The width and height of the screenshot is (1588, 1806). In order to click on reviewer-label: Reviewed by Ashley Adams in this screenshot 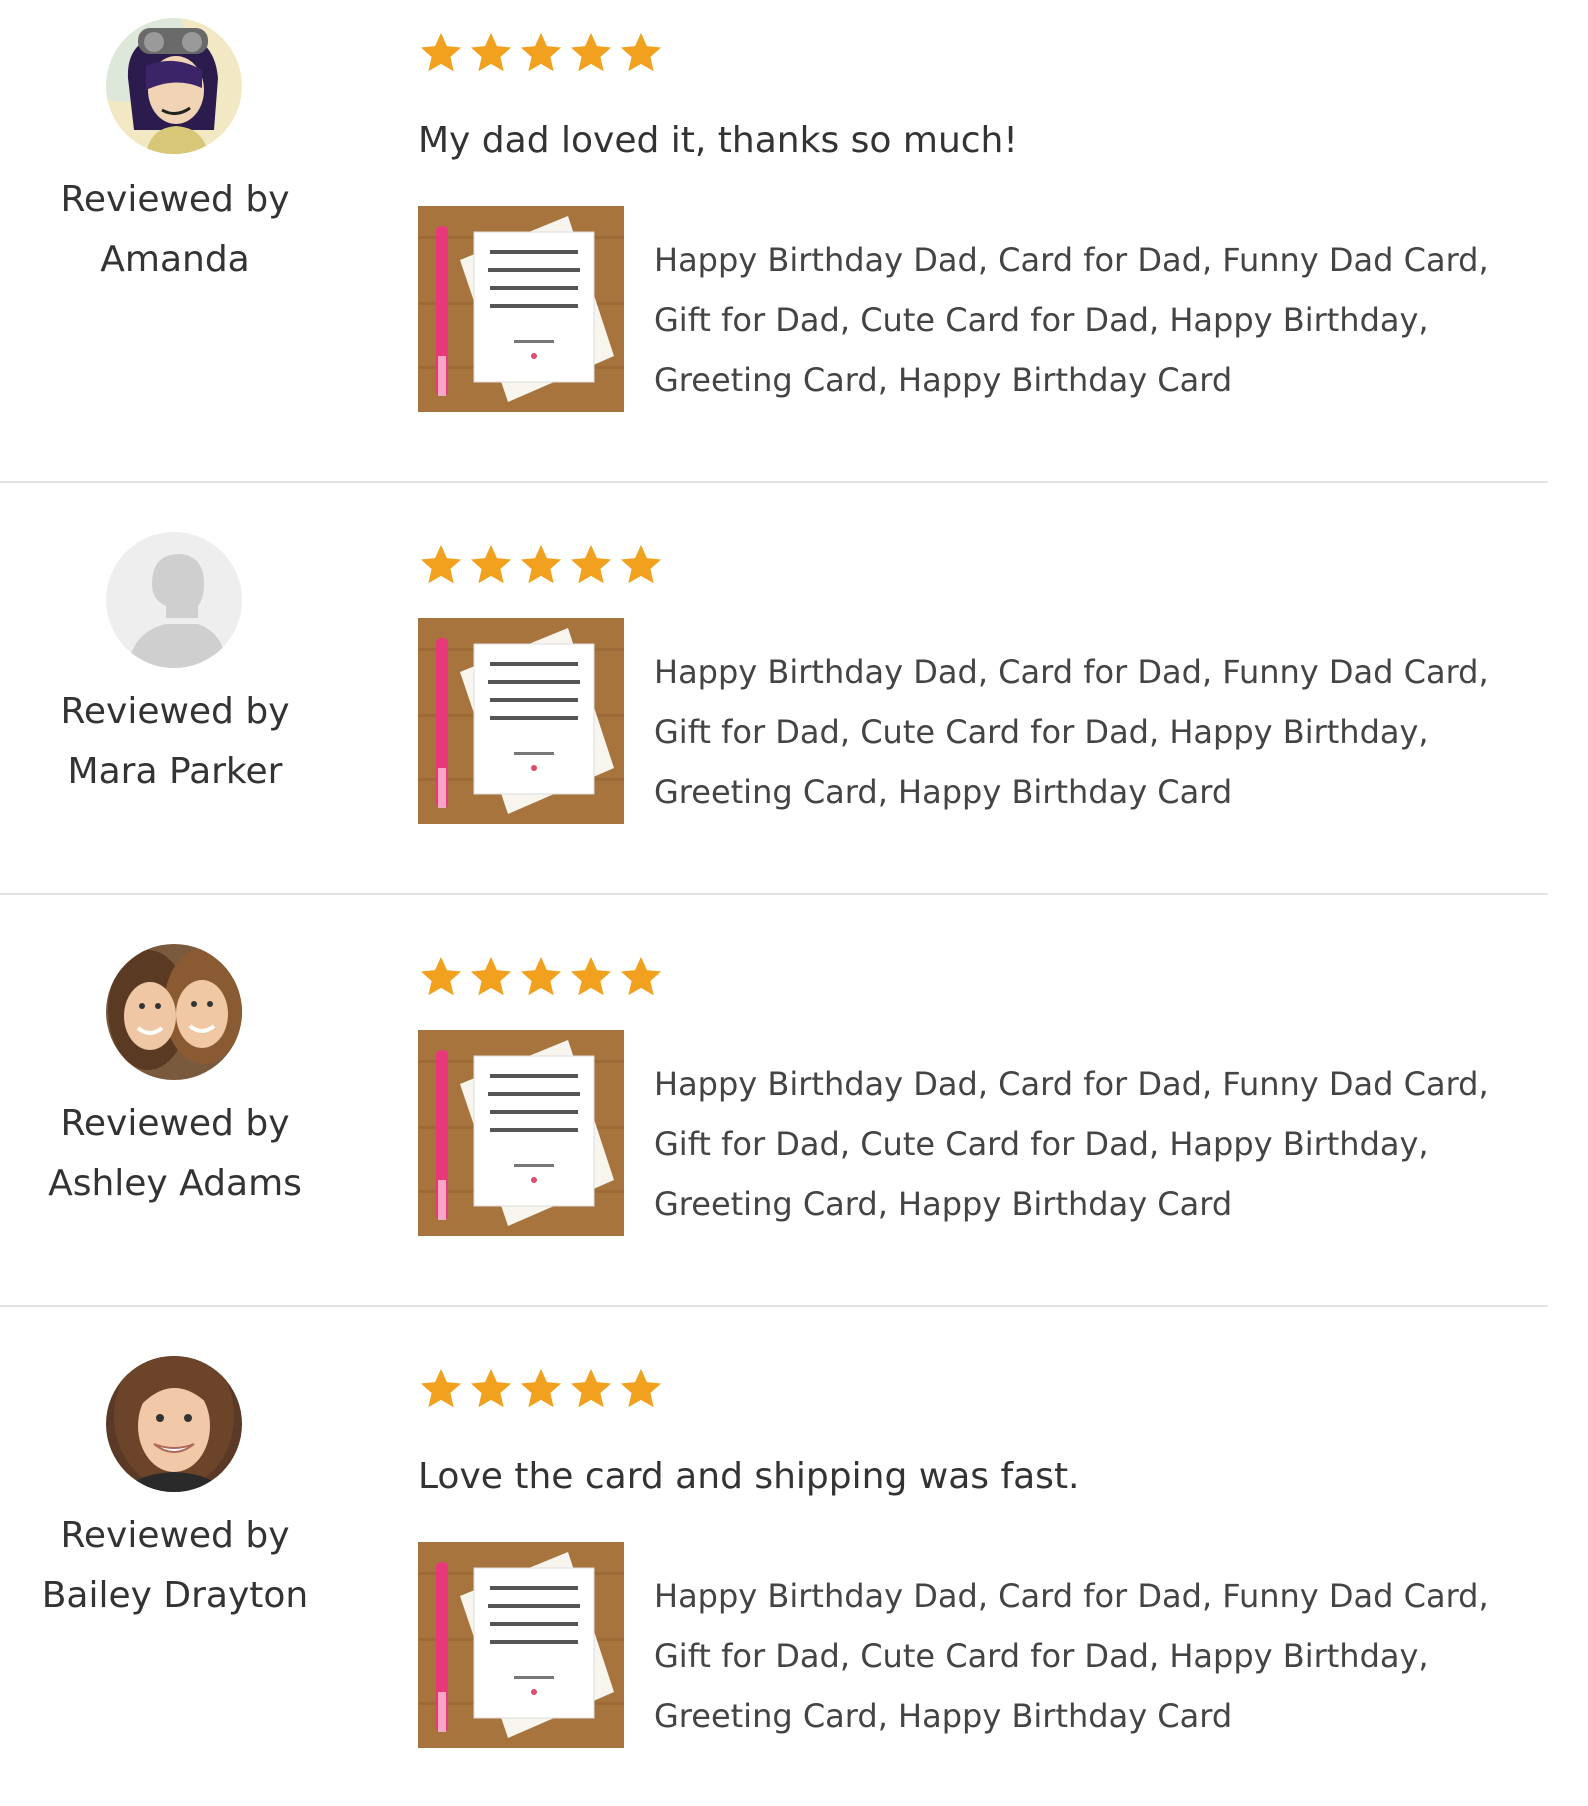, I will do `click(175, 1154)`.